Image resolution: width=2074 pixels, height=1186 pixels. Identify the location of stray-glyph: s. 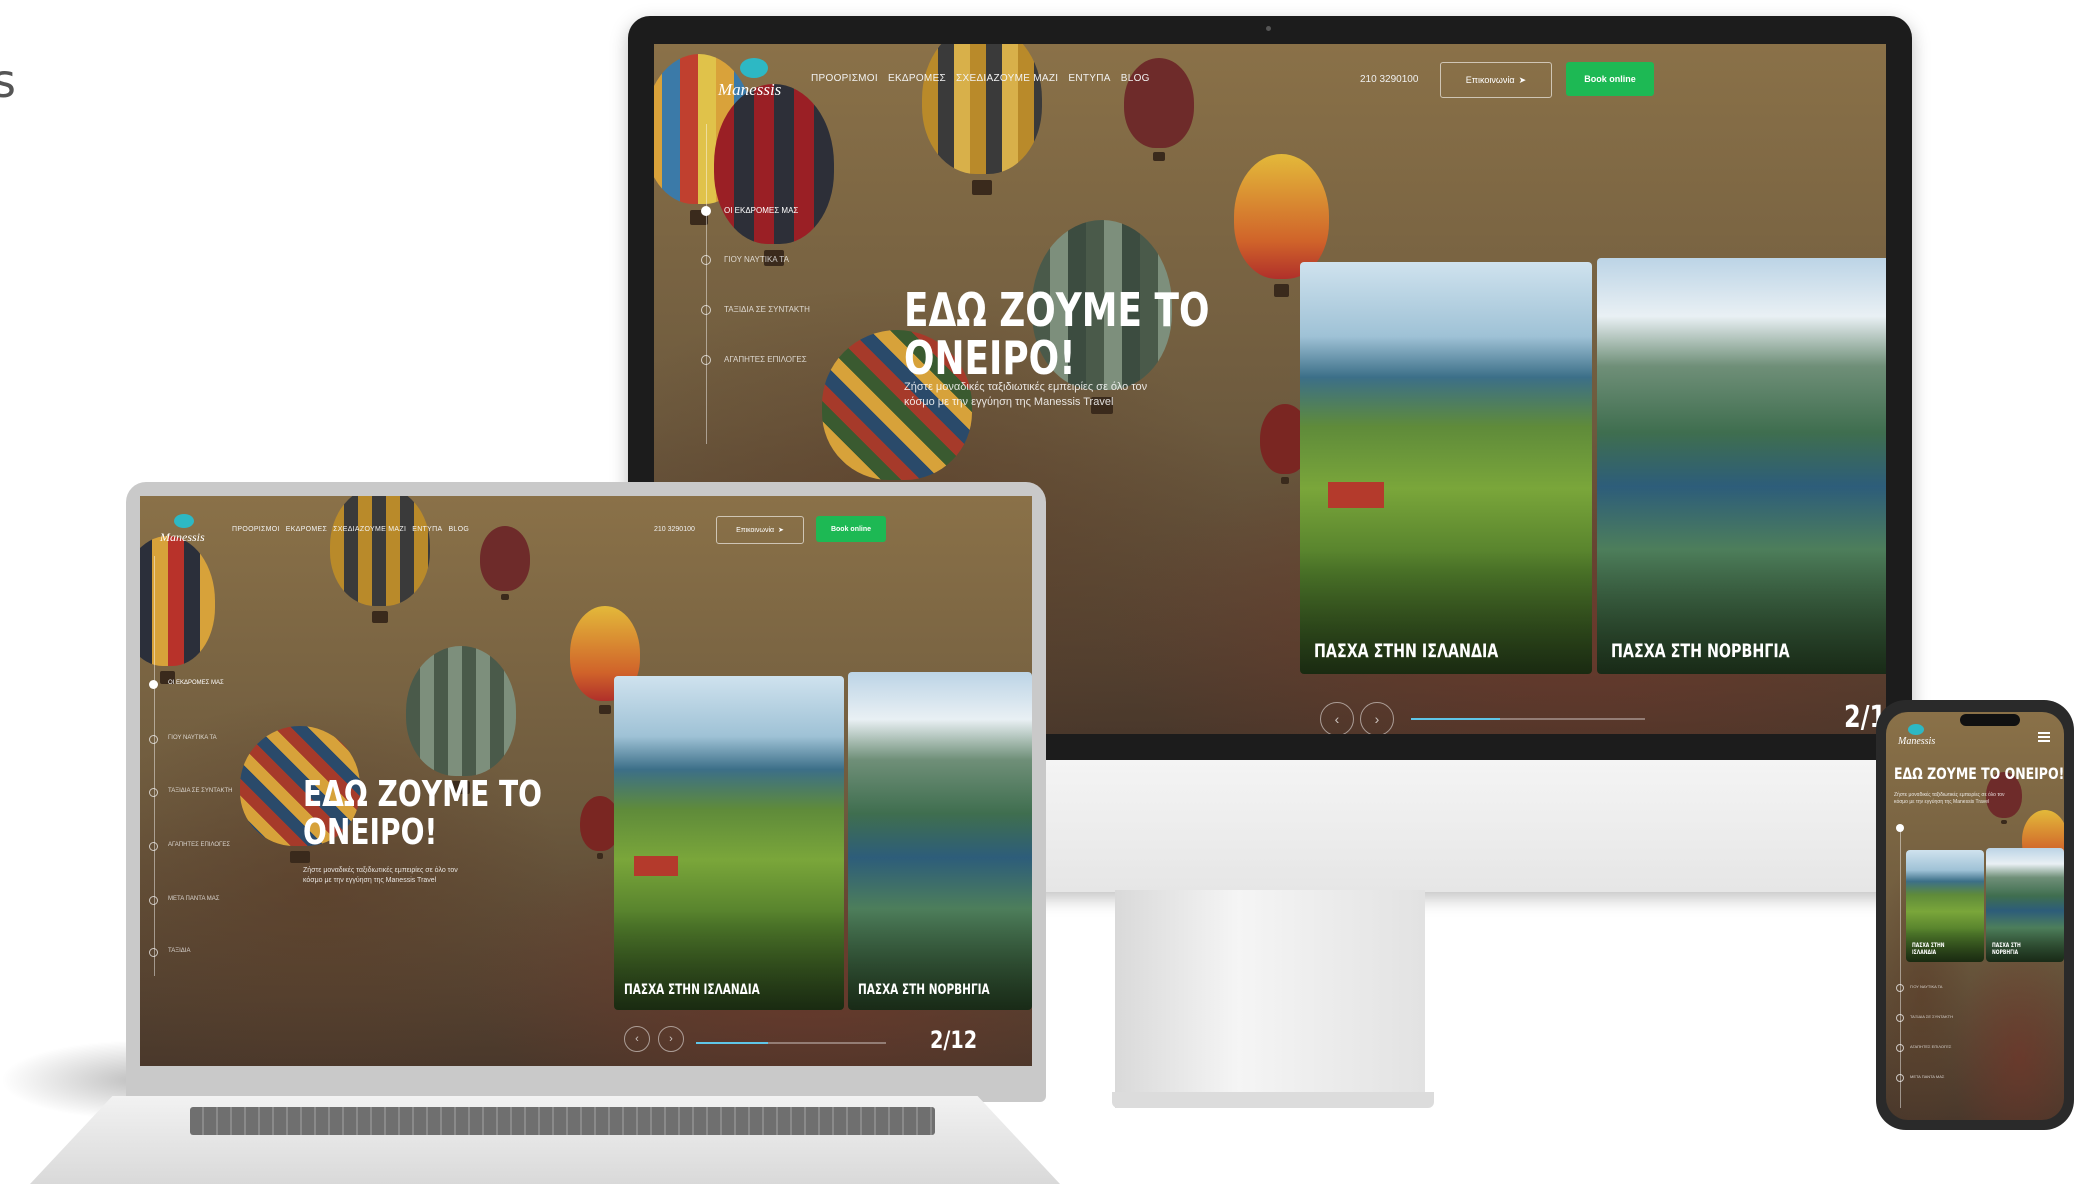
(8, 81).